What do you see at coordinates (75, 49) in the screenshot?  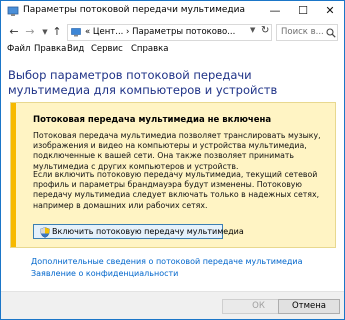 I see `menu-view: Вид` at bounding box center [75, 49].